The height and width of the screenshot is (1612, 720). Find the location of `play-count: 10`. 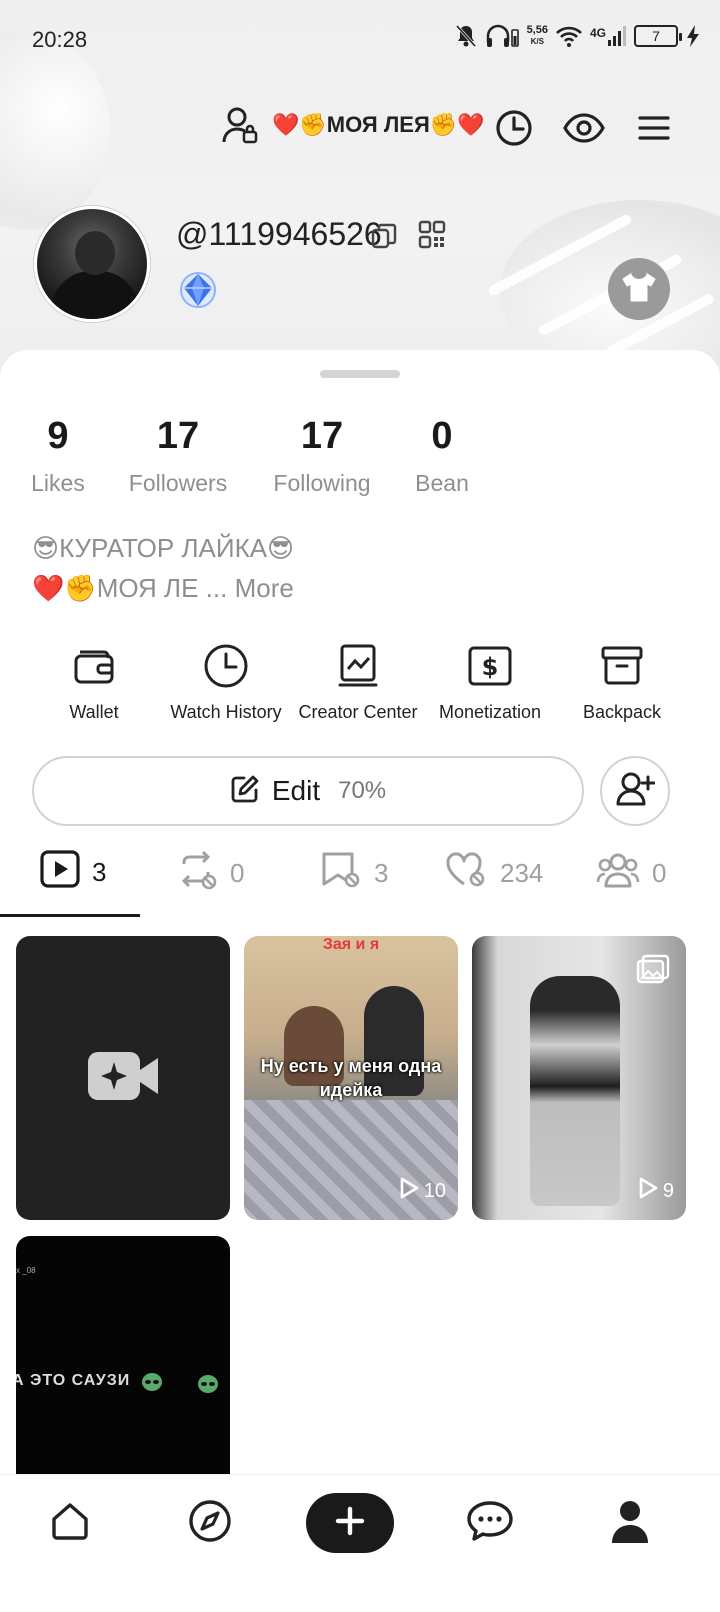

play-count: 10 is located at coordinates (422, 1191).